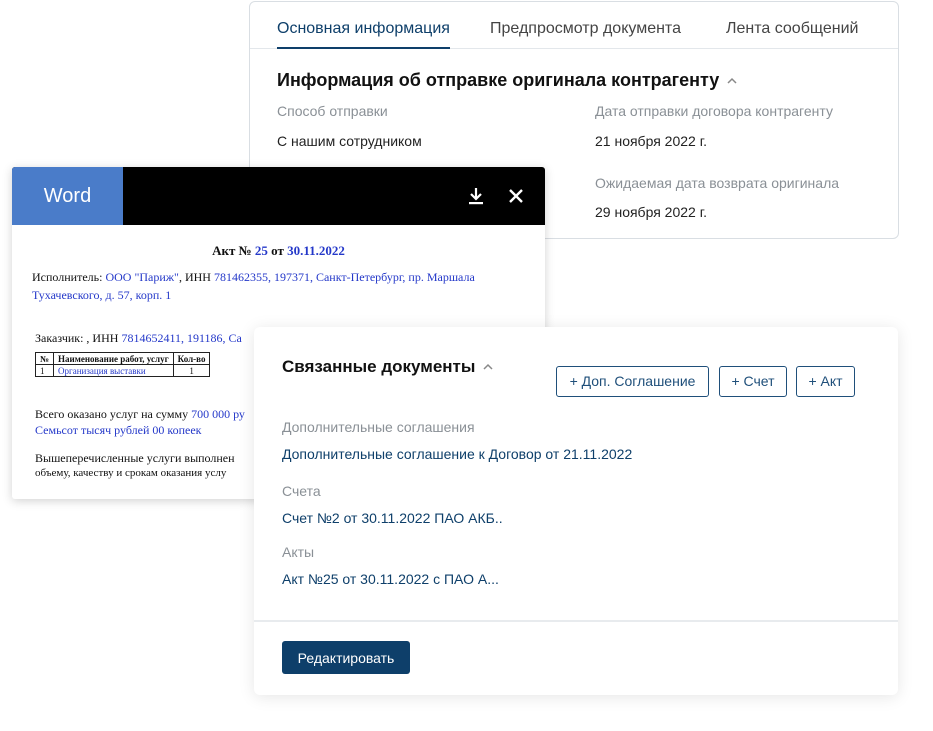  What do you see at coordinates (77, 338) in the screenshot?
I see `doc-customer-prefix: Заказчик: , ИНН` at bounding box center [77, 338].